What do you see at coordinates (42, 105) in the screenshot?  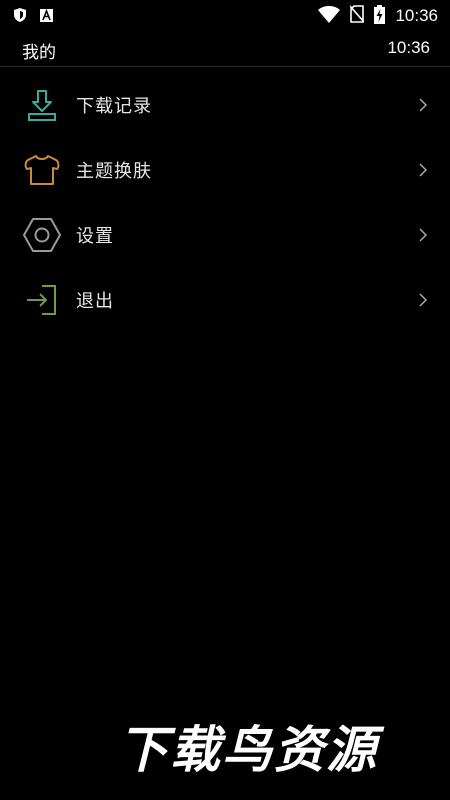 I see `download-icon` at bounding box center [42, 105].